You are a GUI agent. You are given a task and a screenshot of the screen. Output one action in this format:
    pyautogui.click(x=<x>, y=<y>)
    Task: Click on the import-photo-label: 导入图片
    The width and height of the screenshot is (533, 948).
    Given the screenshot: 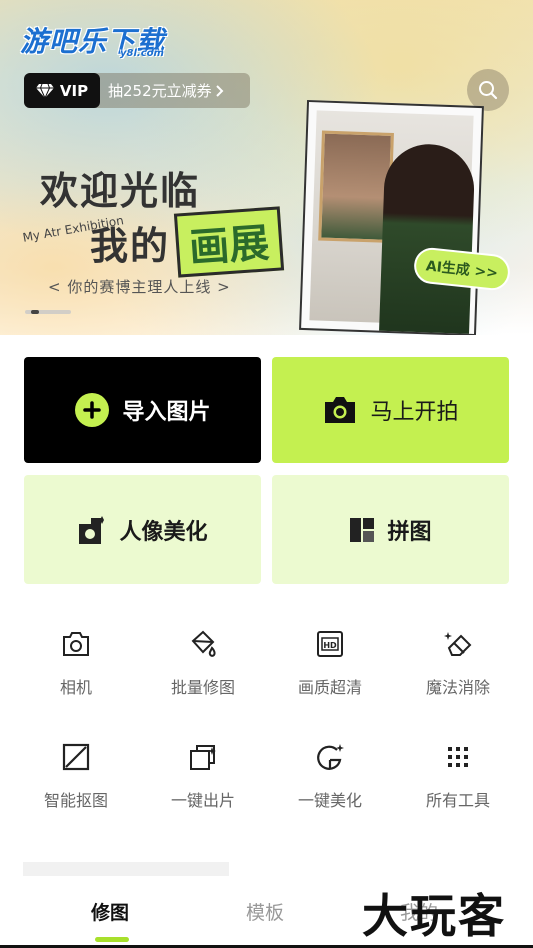 What is the action you would take?
    pyautogui.click(x=166, y=412)
    